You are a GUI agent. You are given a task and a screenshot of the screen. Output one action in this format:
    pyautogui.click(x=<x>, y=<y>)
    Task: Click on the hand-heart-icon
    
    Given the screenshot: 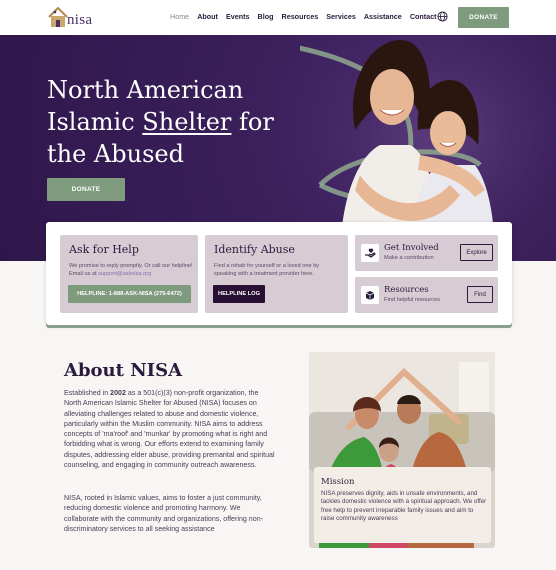 What is the action you would take?
    pyautogui.click(x=370, y=253)
    